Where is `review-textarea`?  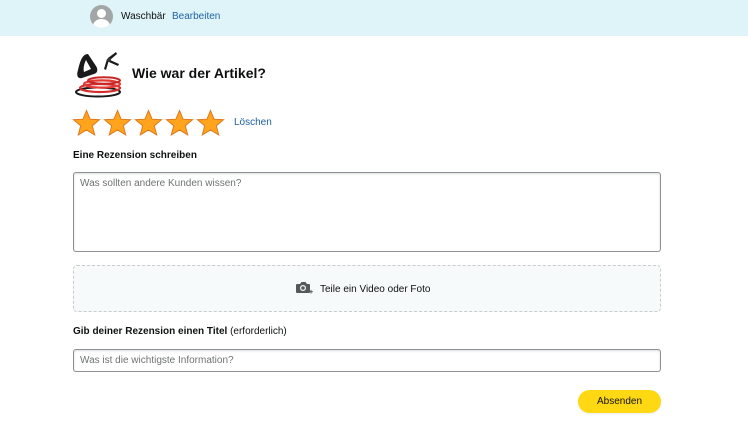
review-textarea is located at coordinates (367, 212).